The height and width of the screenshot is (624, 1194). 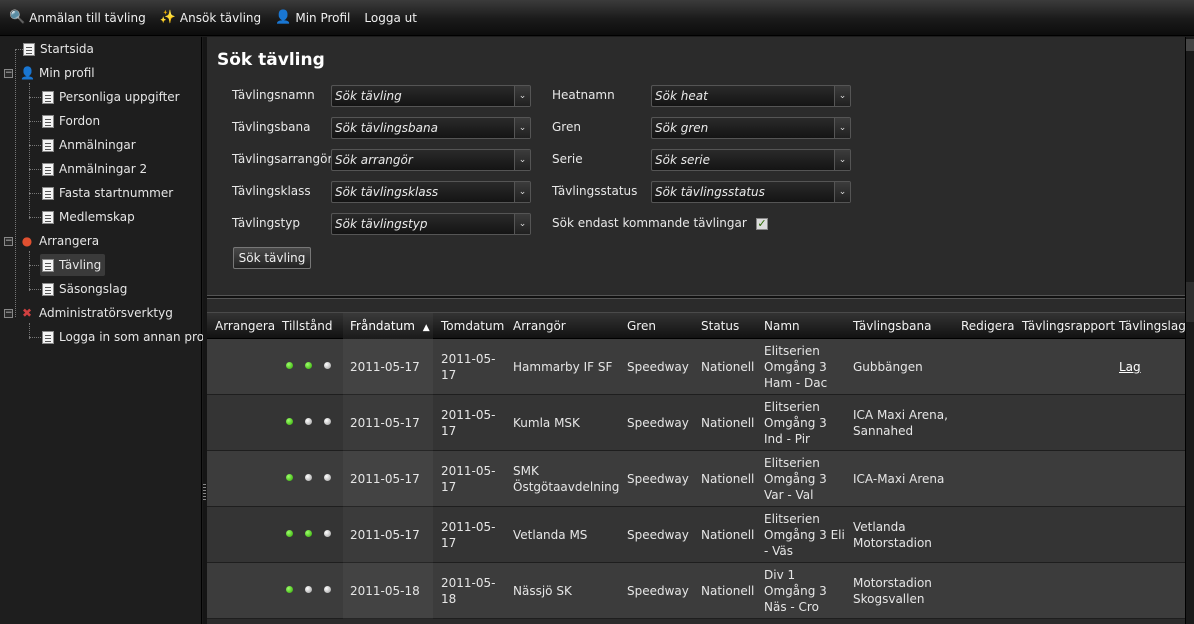 I want to click on tavlingstyp-combobox: Sök tävlingstyp ⌄, so click(x=431, y=224).